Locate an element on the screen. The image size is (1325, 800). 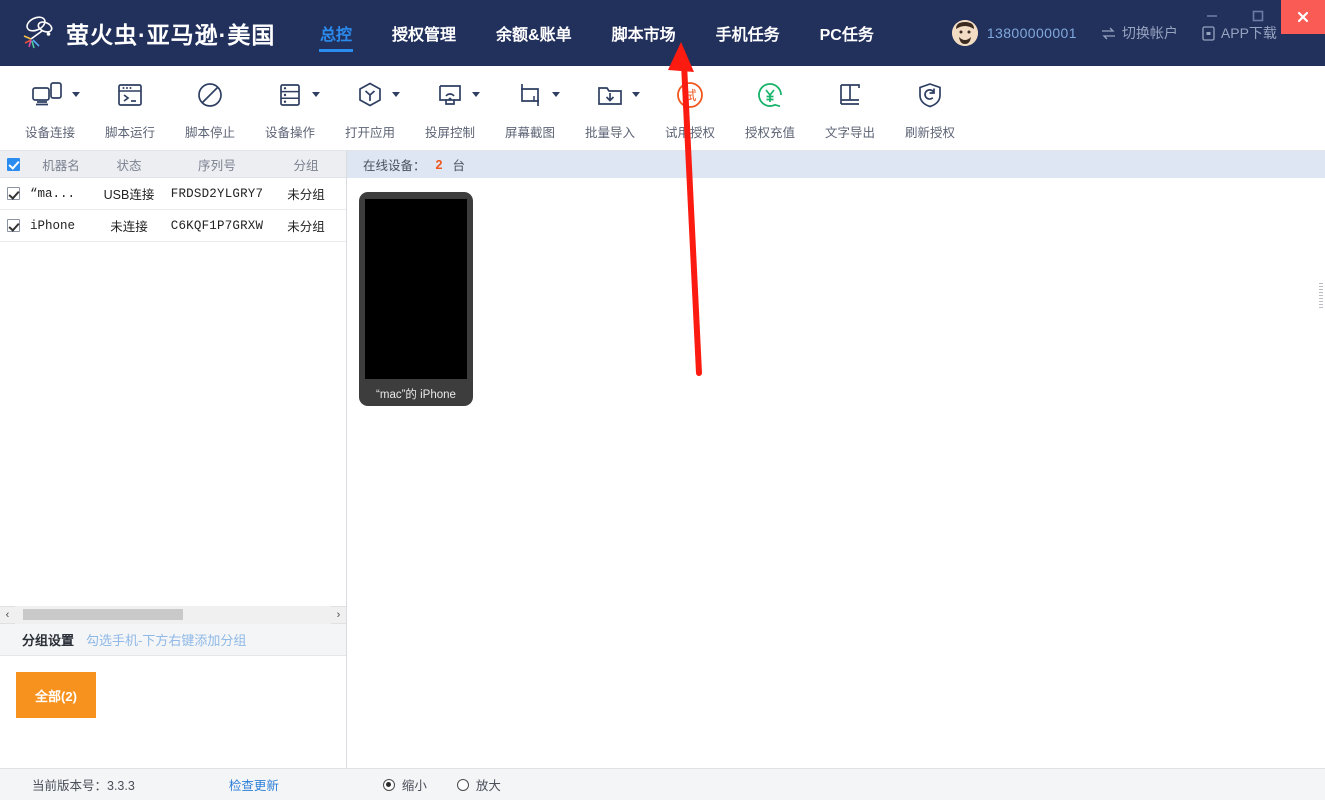
group-settings-hint: 勾选手机-下方右键添加分组 is located at coordinates (166, 640).